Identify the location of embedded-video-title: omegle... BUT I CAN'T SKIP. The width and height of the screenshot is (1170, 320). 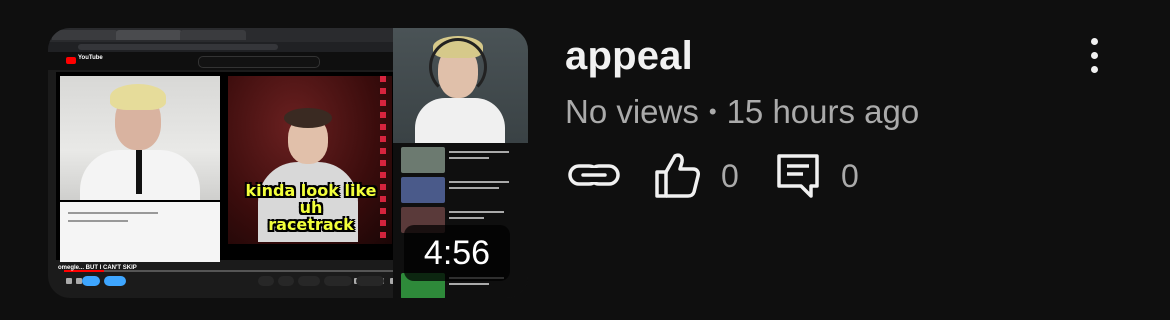
(97, 268).